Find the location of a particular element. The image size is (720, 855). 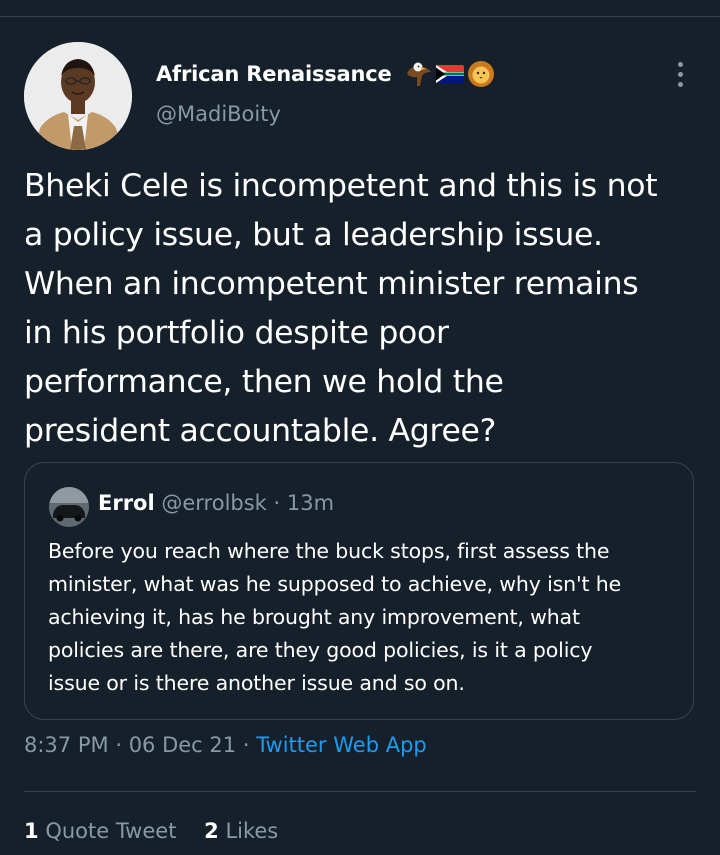

quoted-author-name: Errol is located at coordinates (126, 503).